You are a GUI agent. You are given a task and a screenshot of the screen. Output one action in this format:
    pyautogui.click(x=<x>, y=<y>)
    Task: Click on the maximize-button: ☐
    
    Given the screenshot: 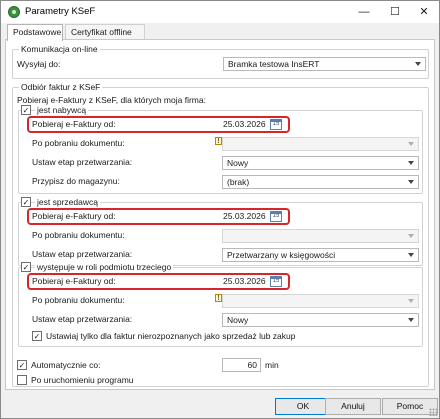 What is the action you would take?
    pyautogui.click(x=395, y=12)
    